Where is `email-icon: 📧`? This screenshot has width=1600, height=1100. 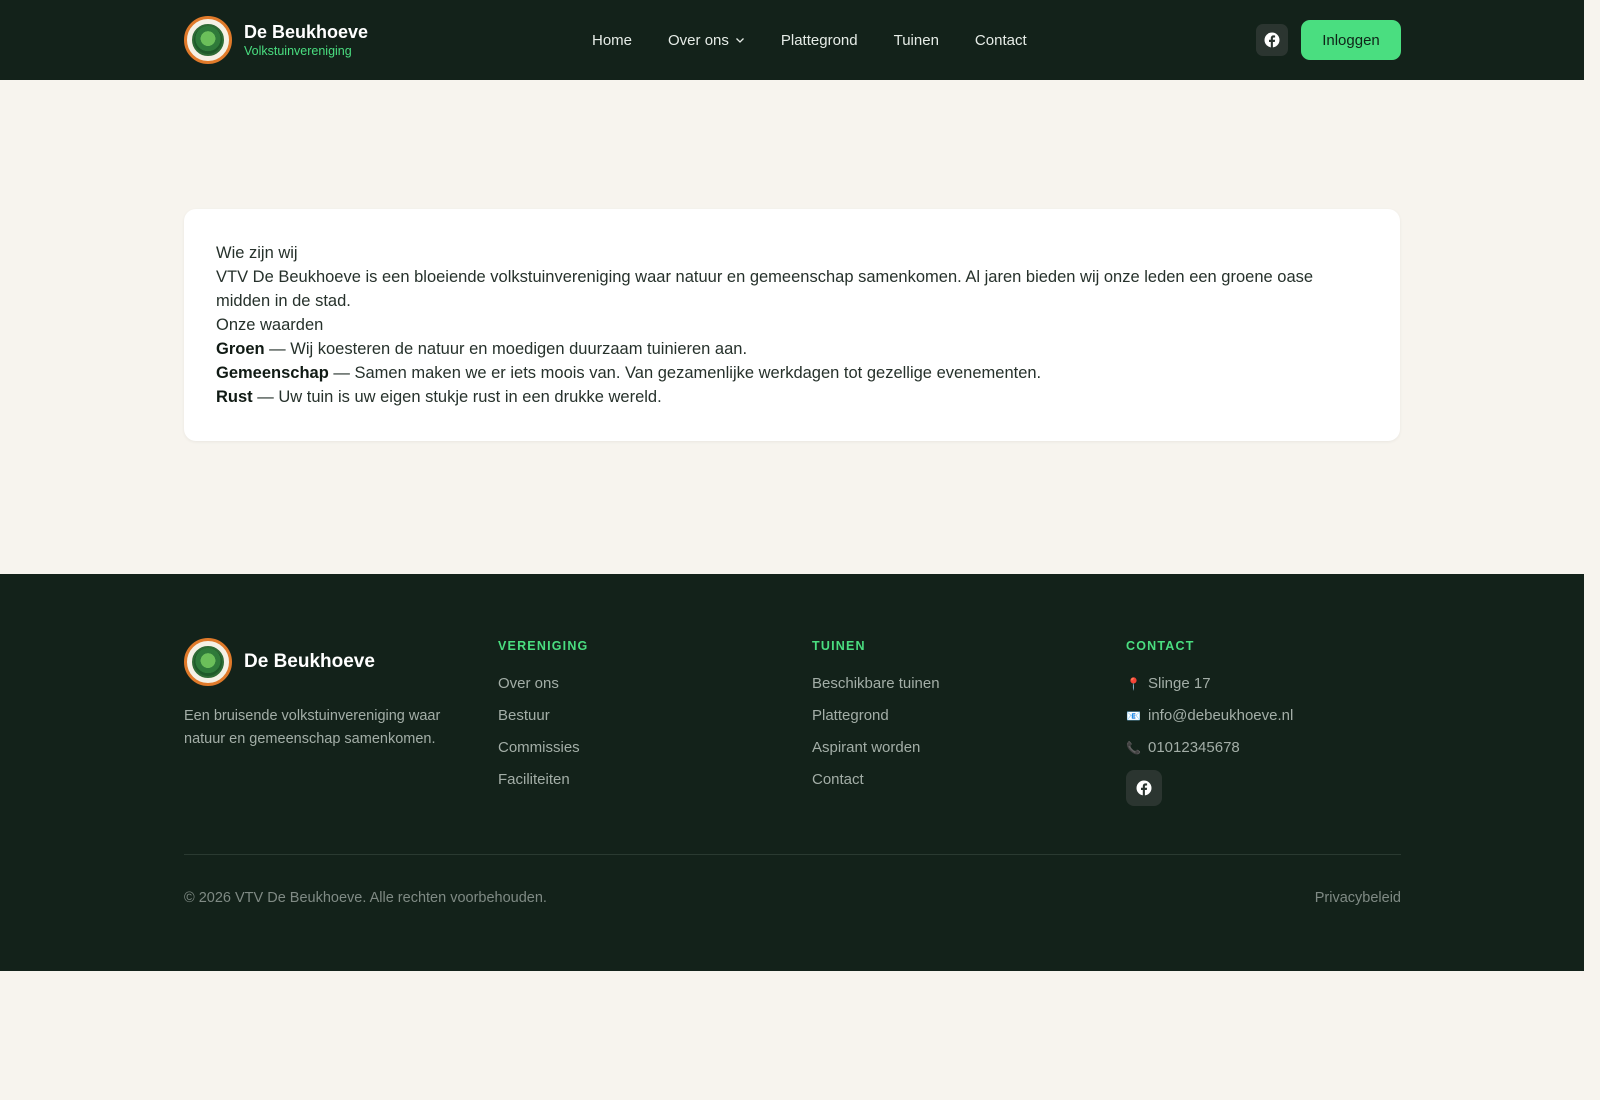
email-icon: 📧 is located at coordinates (1133, 716).